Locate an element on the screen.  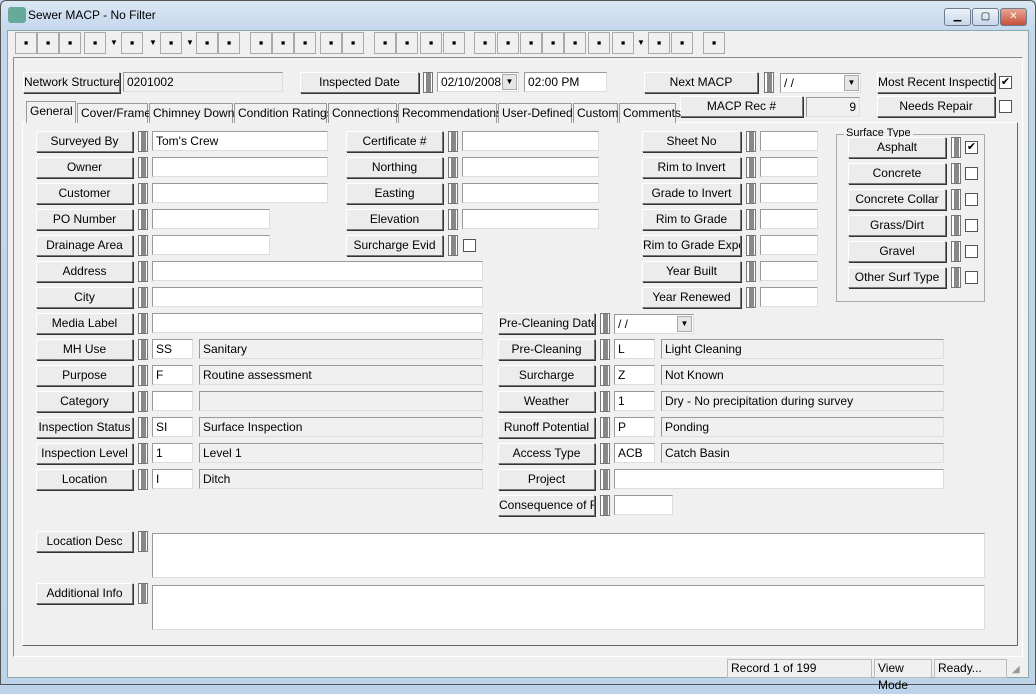
year-renewed-button: Year Renewed is located at coordinates (691, 297).